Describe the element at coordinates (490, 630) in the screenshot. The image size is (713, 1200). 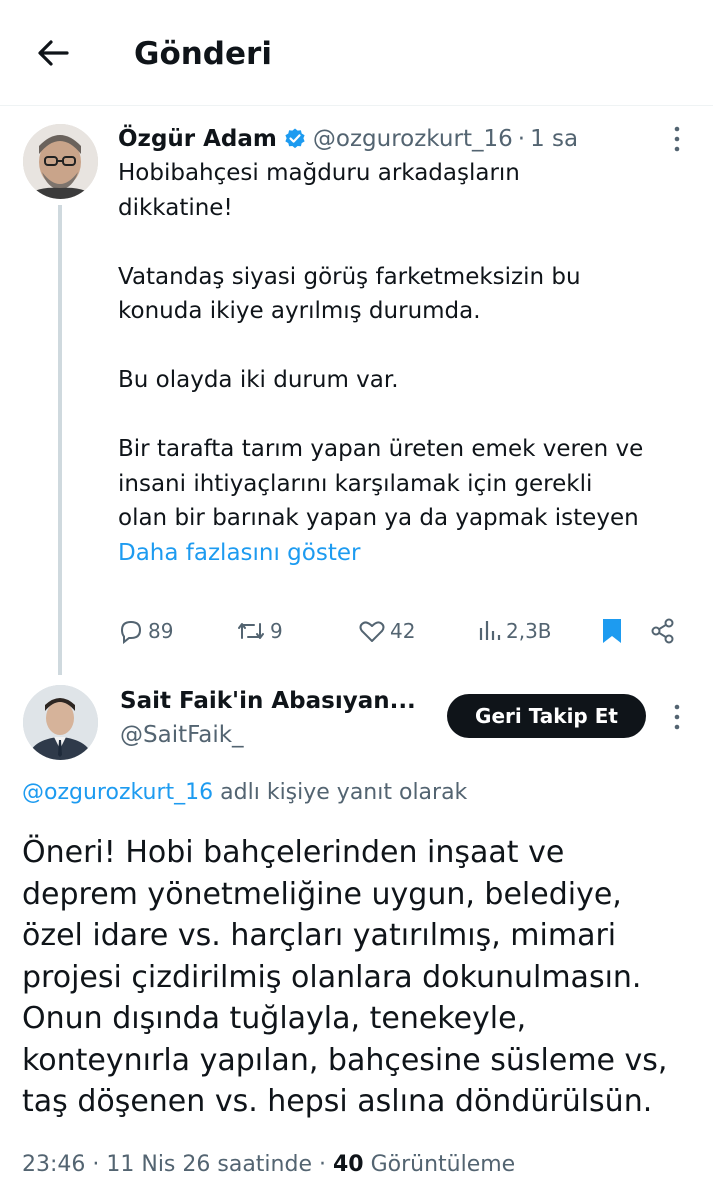
I see `analytics-icon` at that location.